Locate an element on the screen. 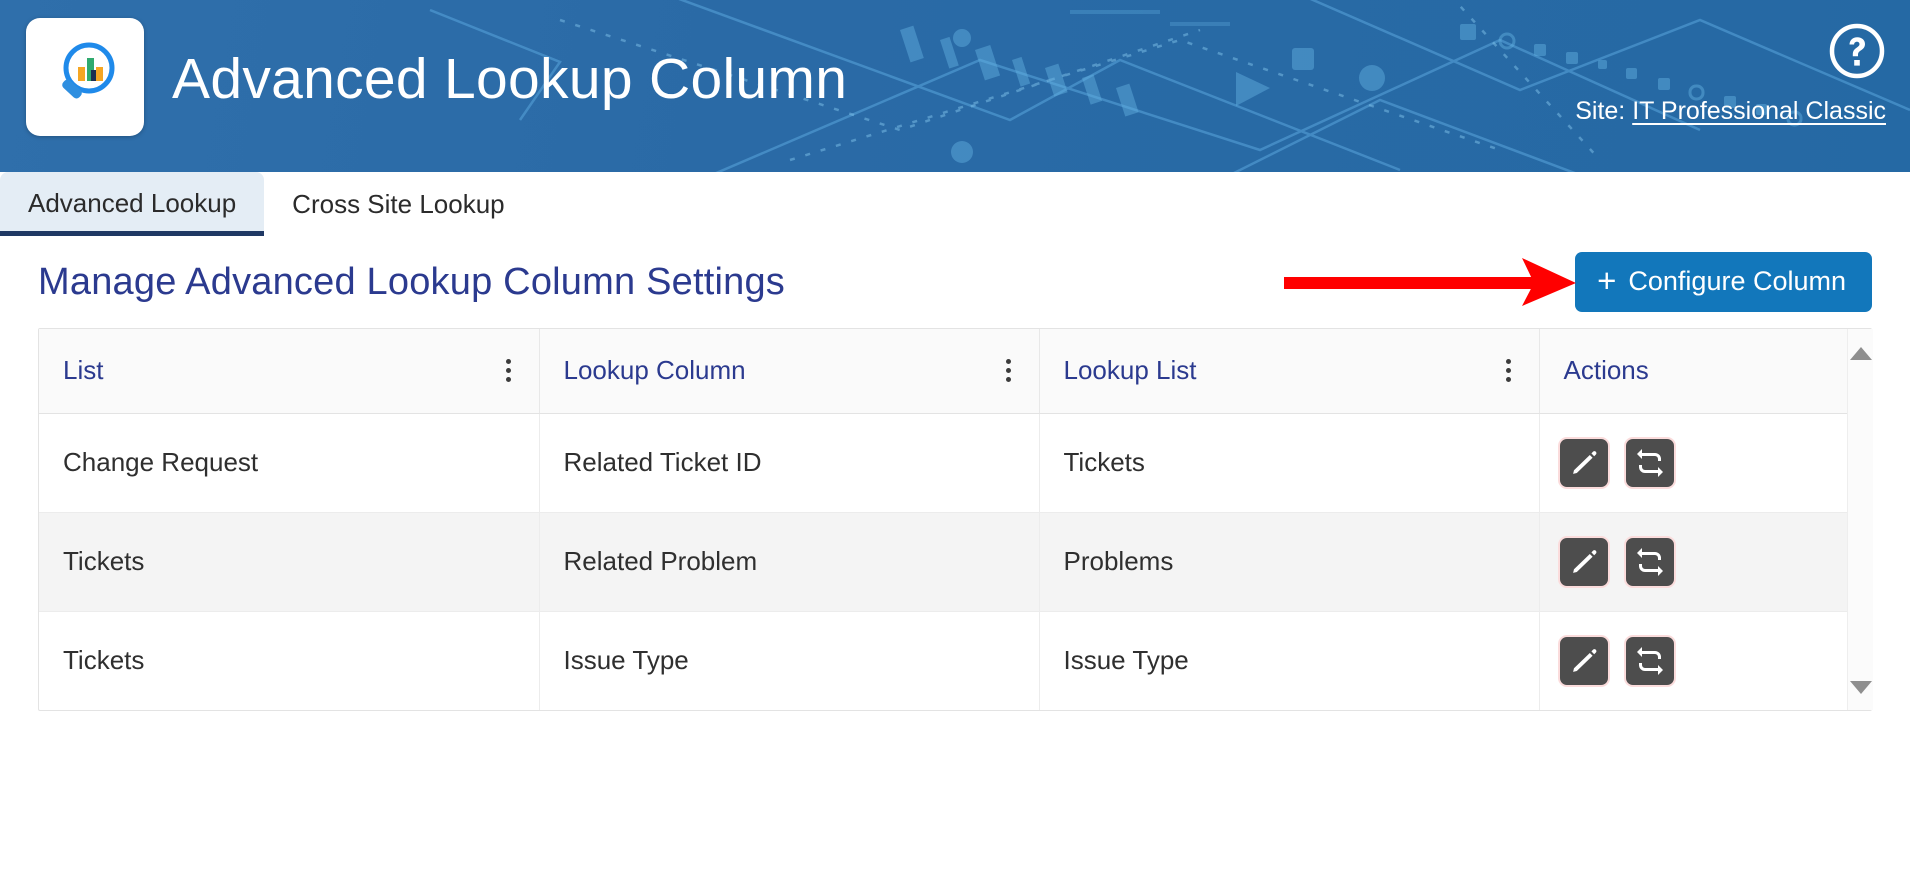 Image resolution: width=1910 pixels, height=872 pixels. column-header-actions: Actions is located at coordinates (1693, 371).